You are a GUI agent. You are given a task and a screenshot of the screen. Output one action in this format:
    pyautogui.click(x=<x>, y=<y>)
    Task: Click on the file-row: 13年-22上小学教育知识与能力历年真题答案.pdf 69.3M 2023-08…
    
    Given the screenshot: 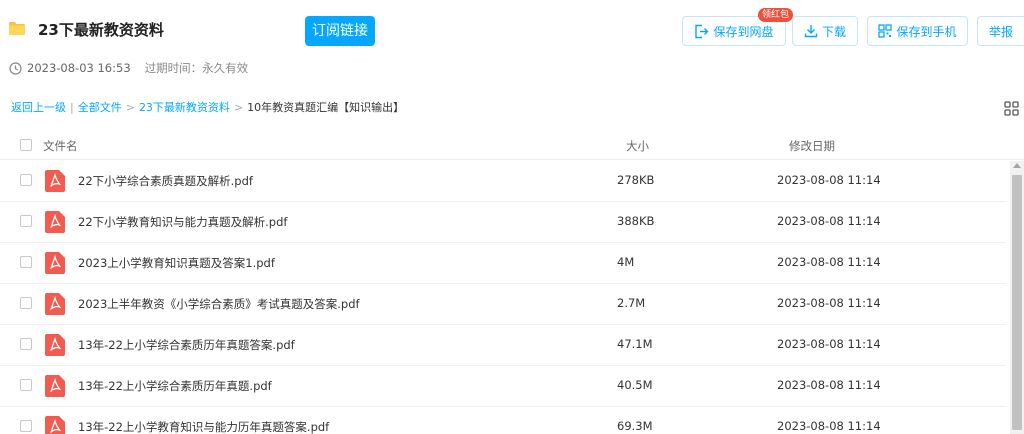 What is the action you would take?
    pyautogui.click(x=503, y=420)
    